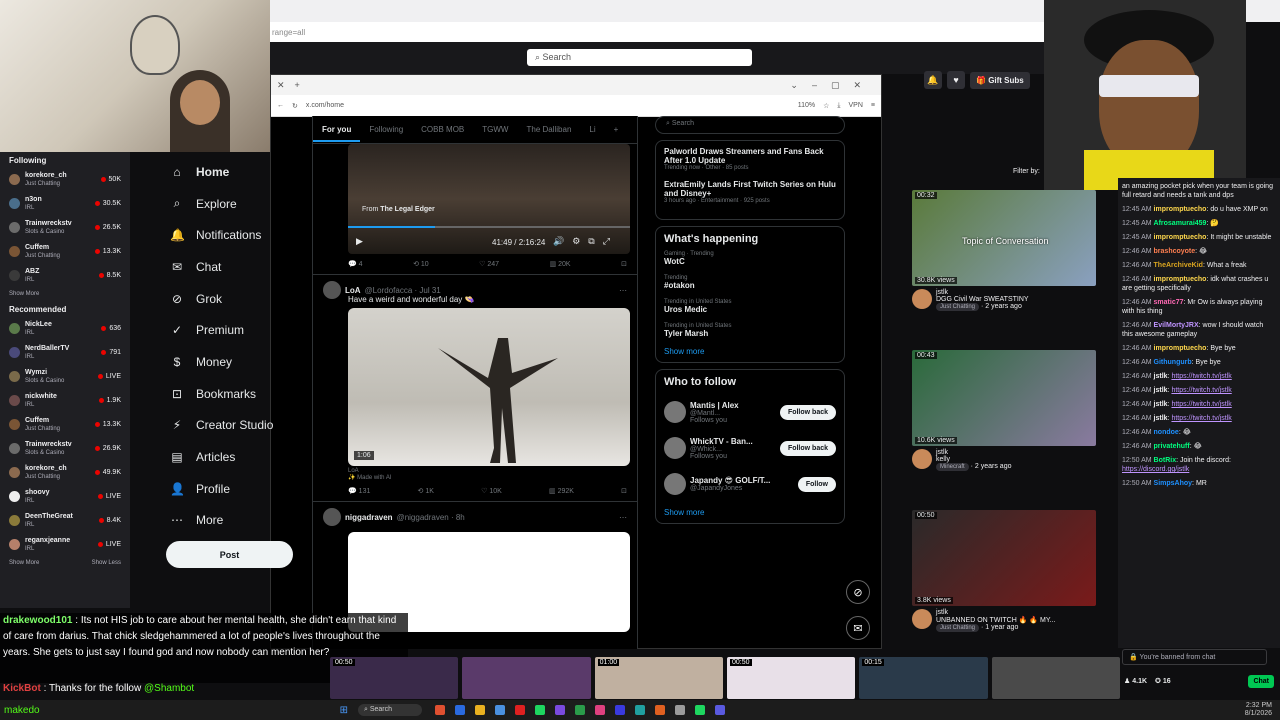 This screenshot has height=720, width=1280. What do you see at coordinates (1169, 302) in the screenshot?
I see `chat-username: smatic77` at bounding box center [1169, 302].